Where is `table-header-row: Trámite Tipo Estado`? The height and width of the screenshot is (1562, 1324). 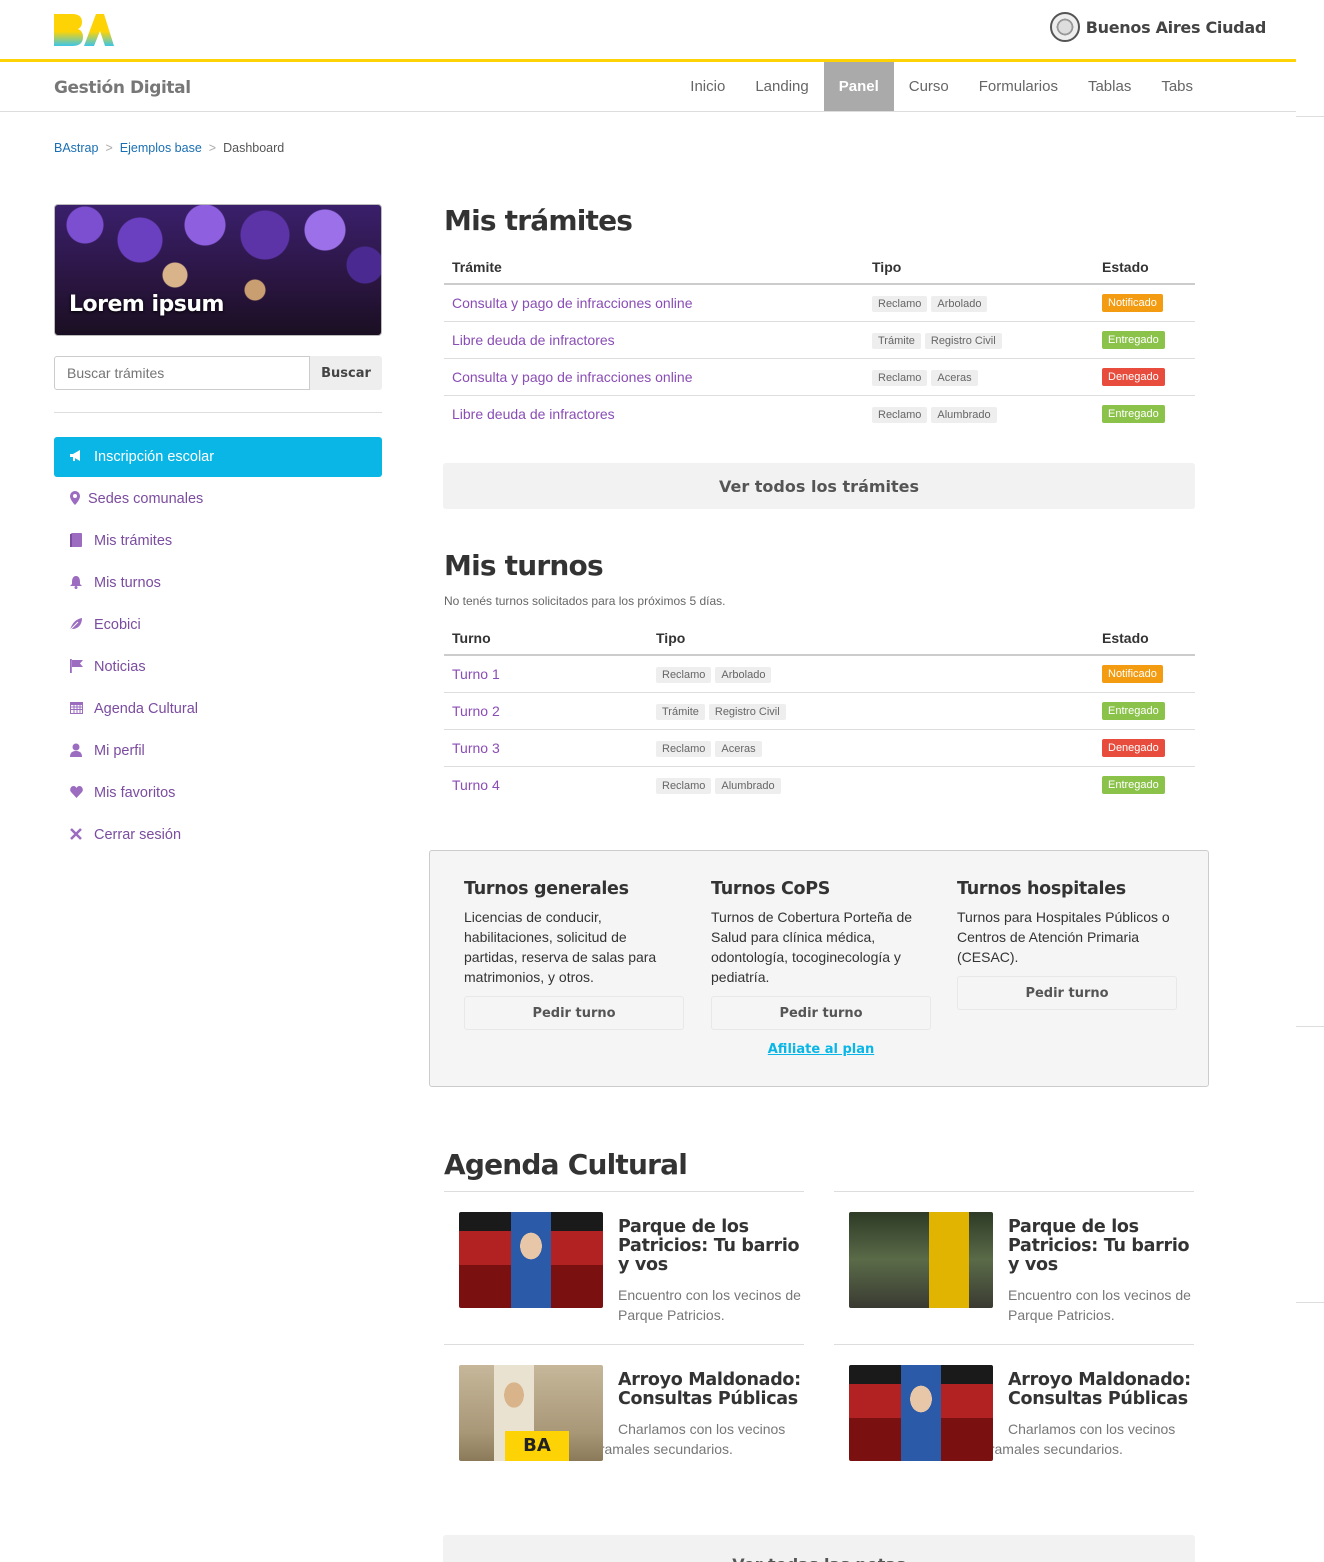 table-header-row: Trámite Tipo Estado is located at coordinates (819, 269).